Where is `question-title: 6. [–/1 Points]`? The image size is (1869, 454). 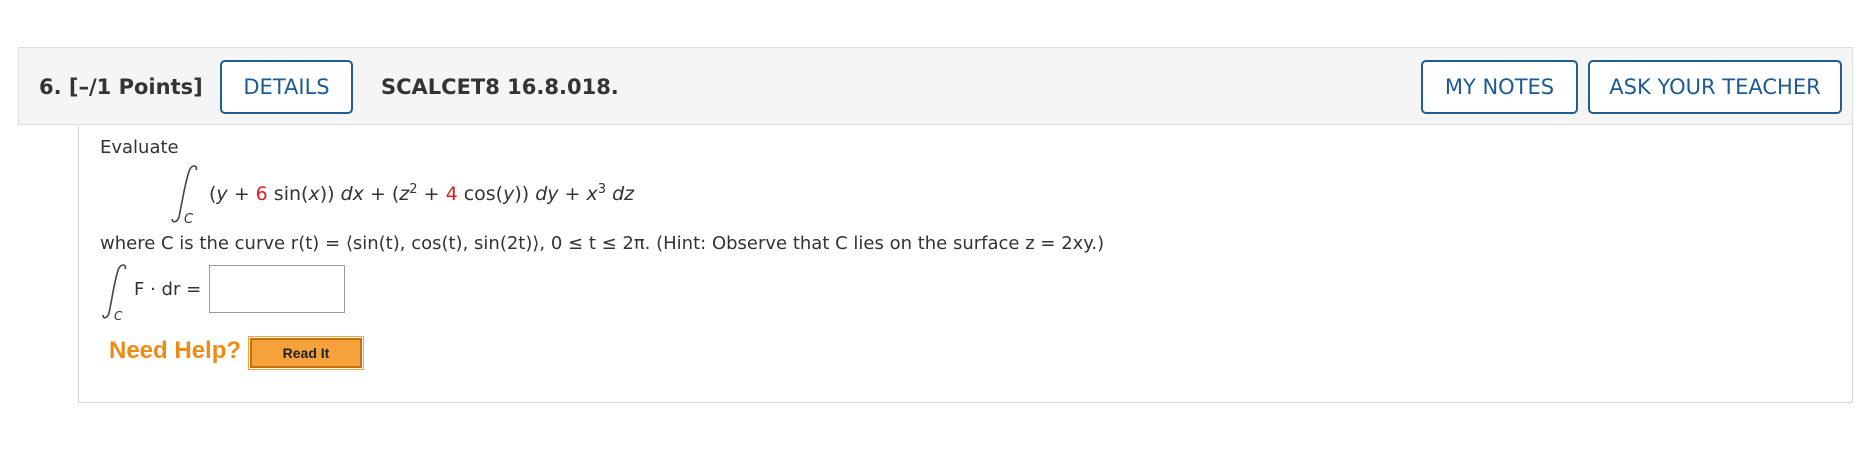
question-title: 6. [–/1 Points] is located at coordinates (121, 87).